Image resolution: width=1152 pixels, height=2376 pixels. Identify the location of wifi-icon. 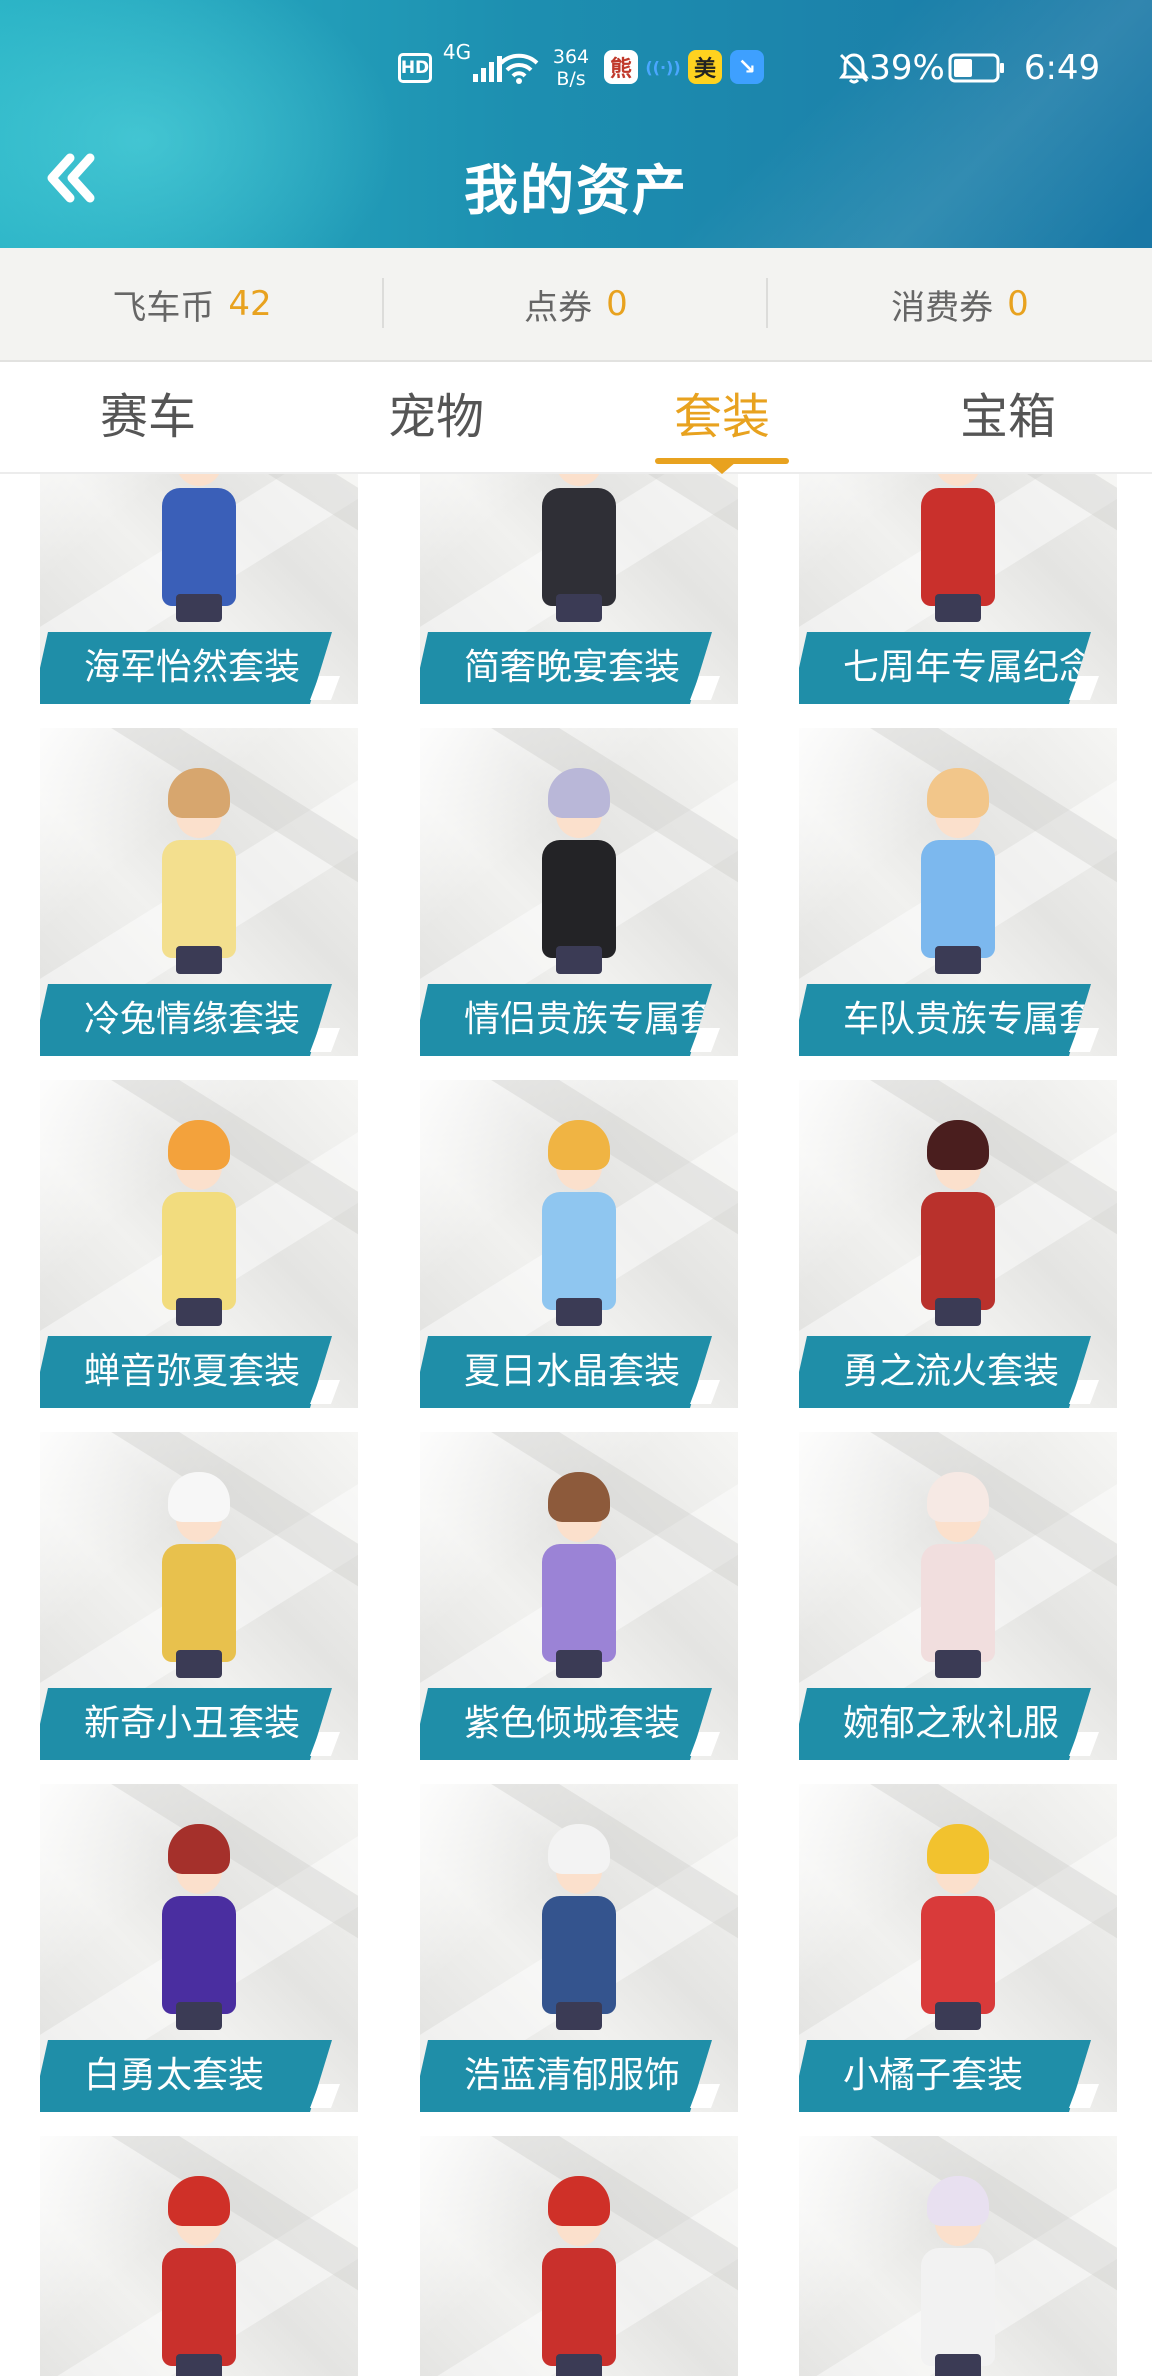
(519, 68).